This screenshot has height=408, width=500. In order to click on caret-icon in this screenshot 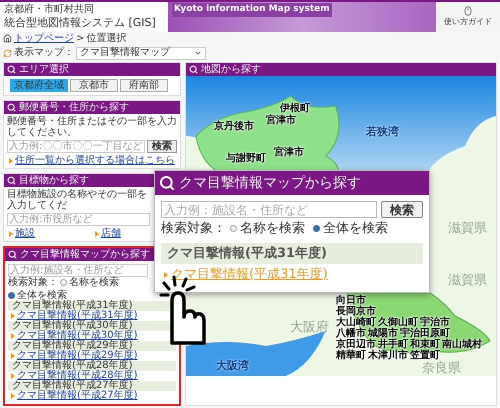, I will do `click(198, 53)`.